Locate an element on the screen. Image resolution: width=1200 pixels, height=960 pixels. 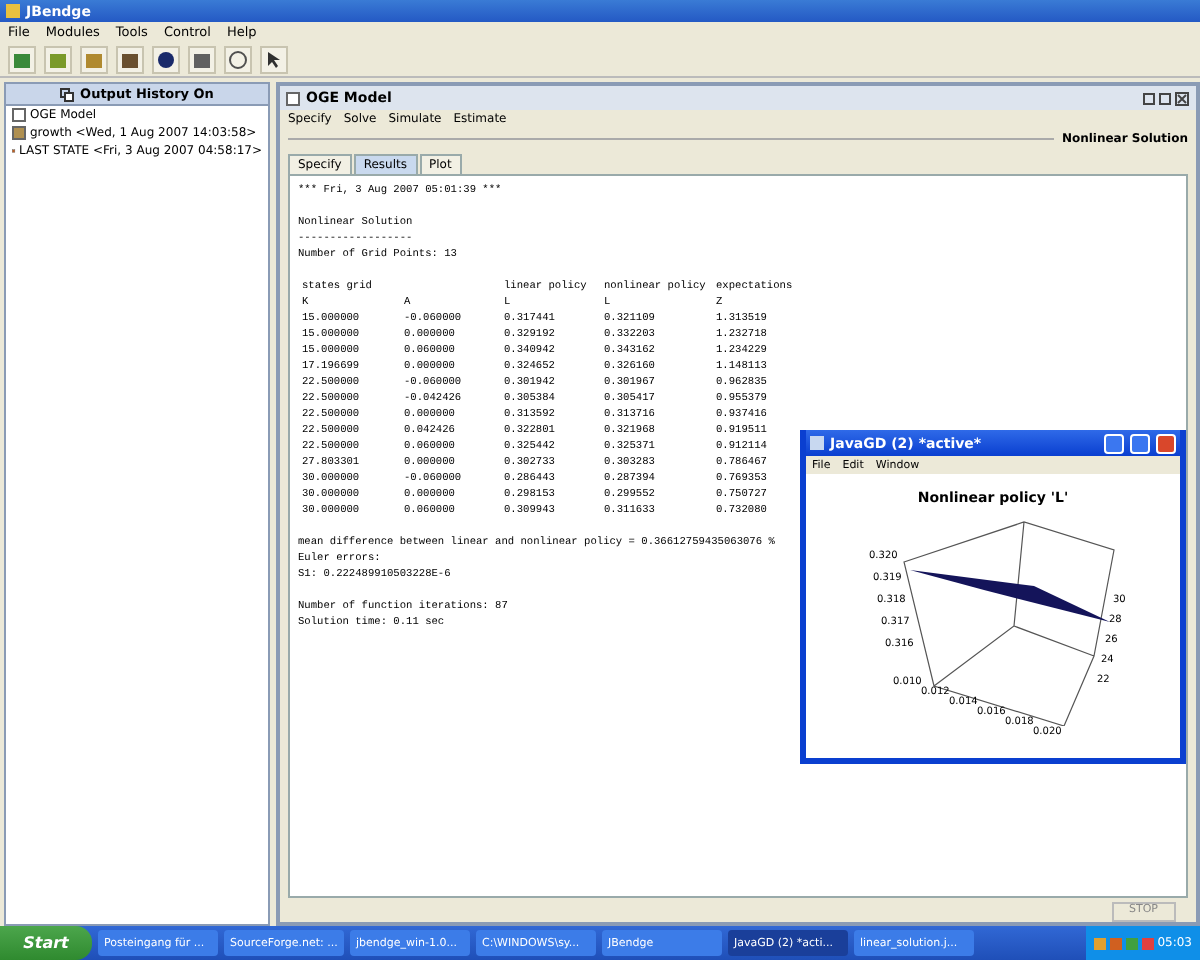
close-button is located at coordinates (1166, 443).